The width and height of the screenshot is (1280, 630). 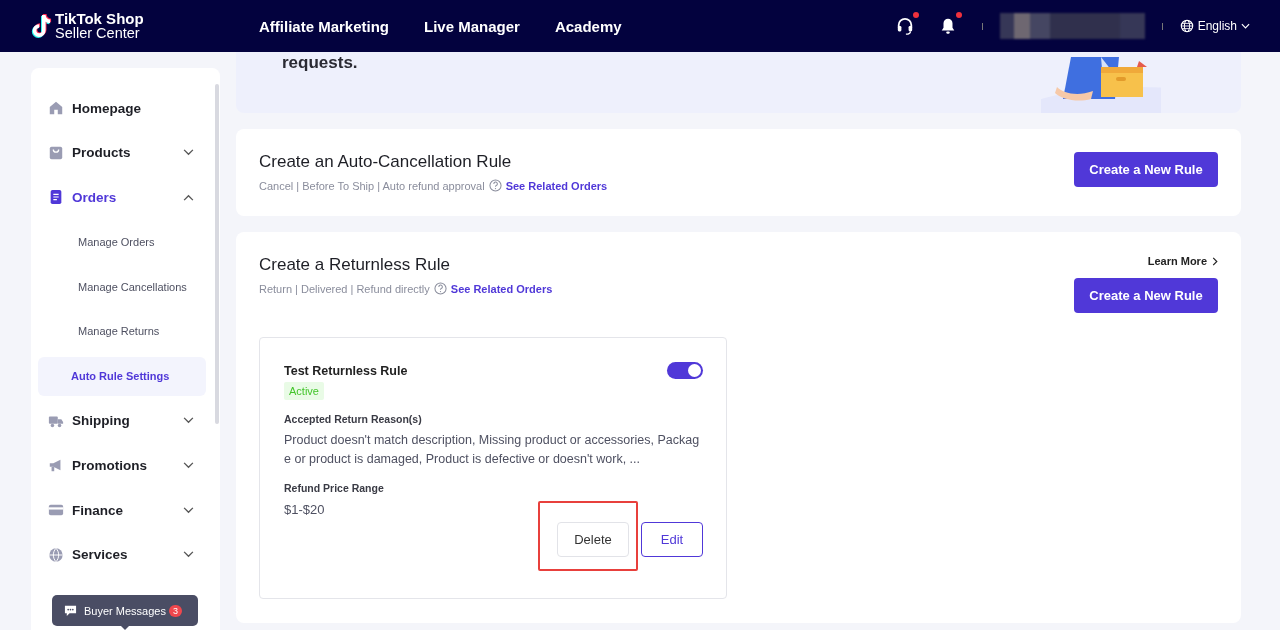 What do you see at coordinates (122, 331) in the screenshot?
I see `sidebar-subitem: Manage Returns` at bounding box center [122, 331].